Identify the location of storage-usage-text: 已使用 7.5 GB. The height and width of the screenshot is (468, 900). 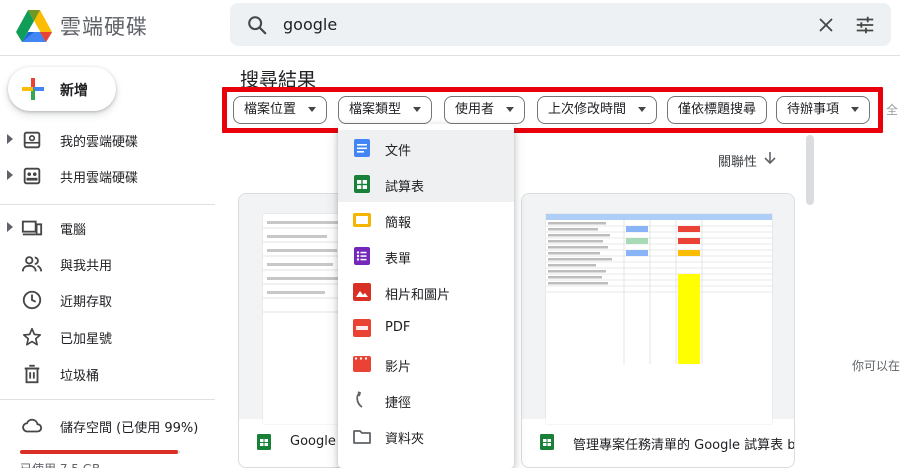
(60, 464).